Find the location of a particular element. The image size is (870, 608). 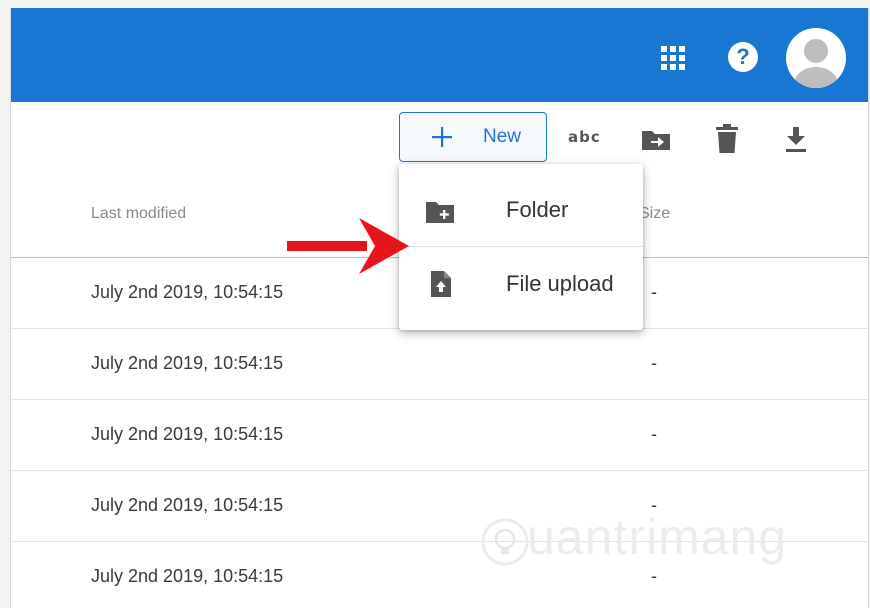

column-header-last-modified: Last modified is located at coordinates (138, 214).